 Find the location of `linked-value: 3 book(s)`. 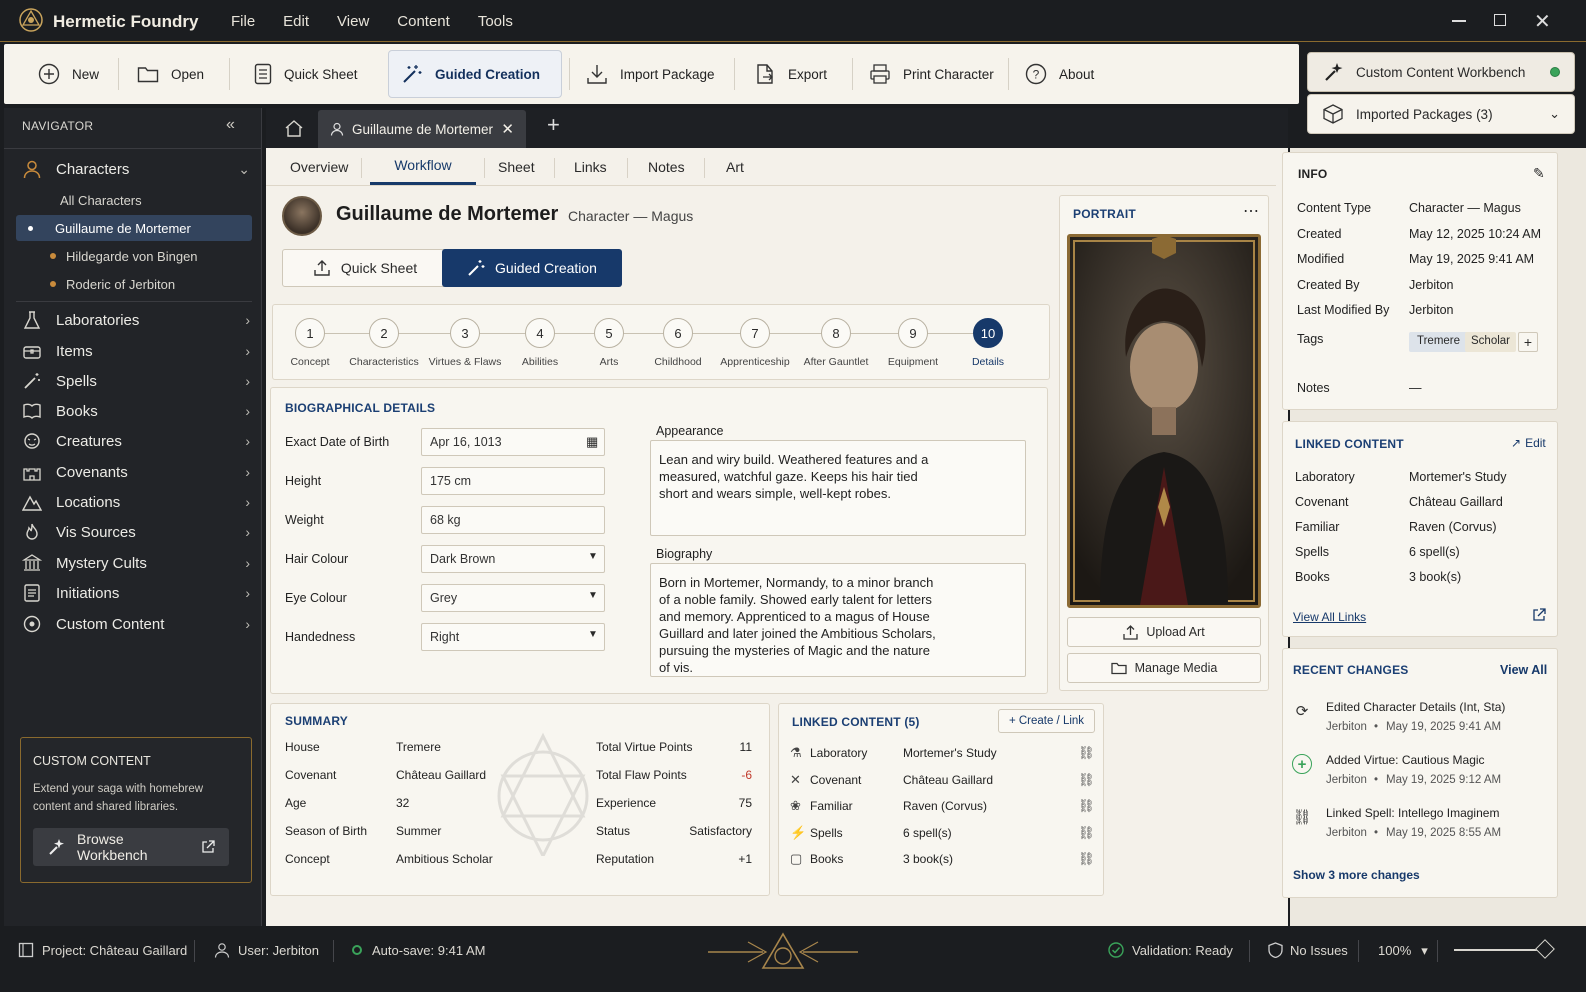

linked-value: 3 book(s) is located at coordinates (928, 859).